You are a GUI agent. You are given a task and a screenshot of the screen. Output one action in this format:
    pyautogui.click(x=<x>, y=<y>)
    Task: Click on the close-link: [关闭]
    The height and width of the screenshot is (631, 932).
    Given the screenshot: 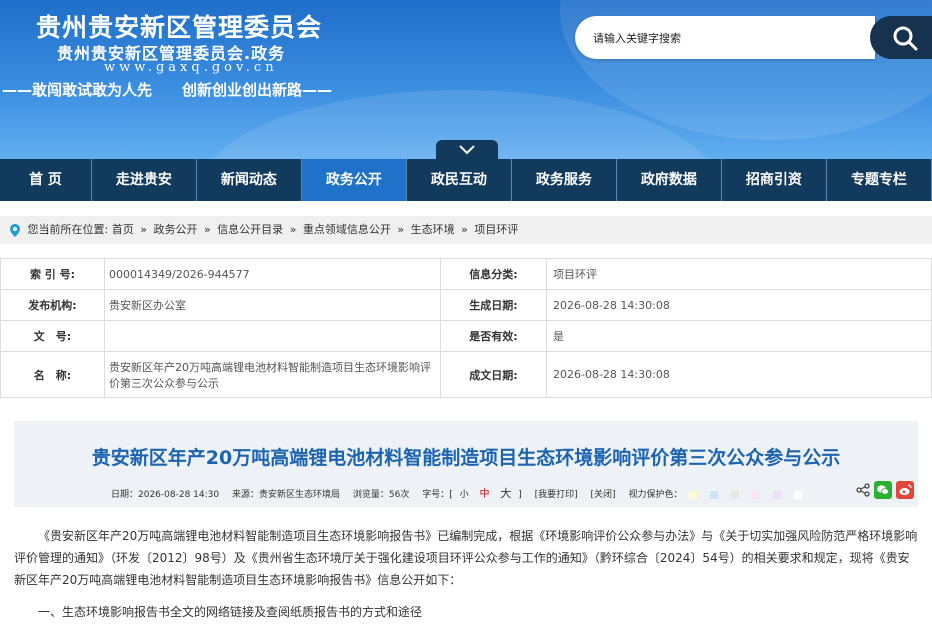 What is the action you would take?
    pyautogui.click(x=603, y=495)
    